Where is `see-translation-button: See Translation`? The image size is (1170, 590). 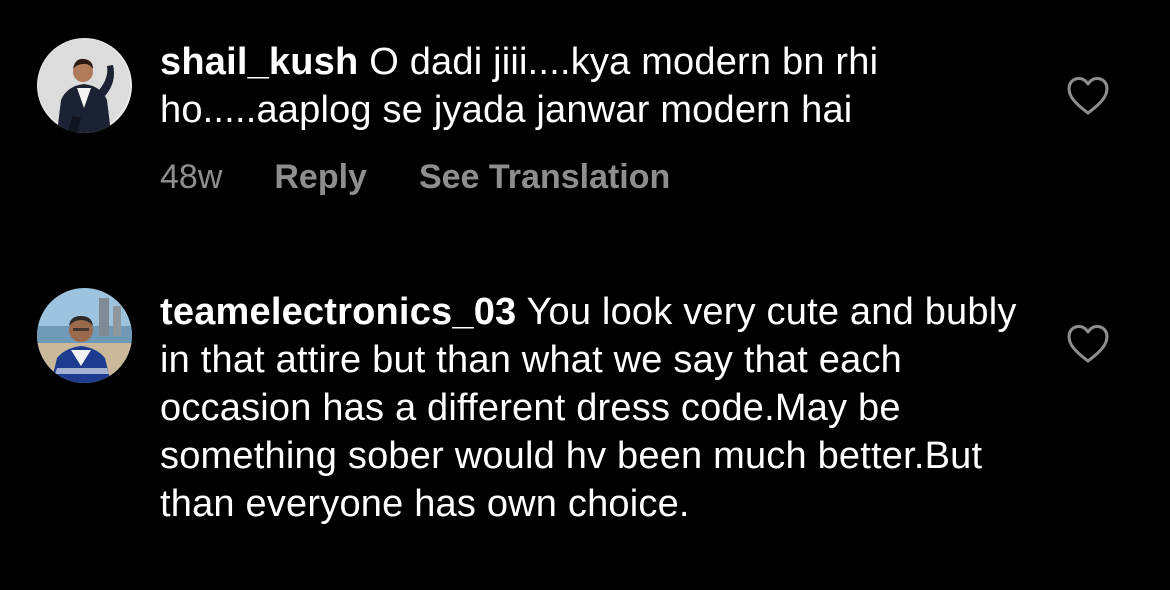
see-translation-button: See Translation is located at coordinates (544, 177).